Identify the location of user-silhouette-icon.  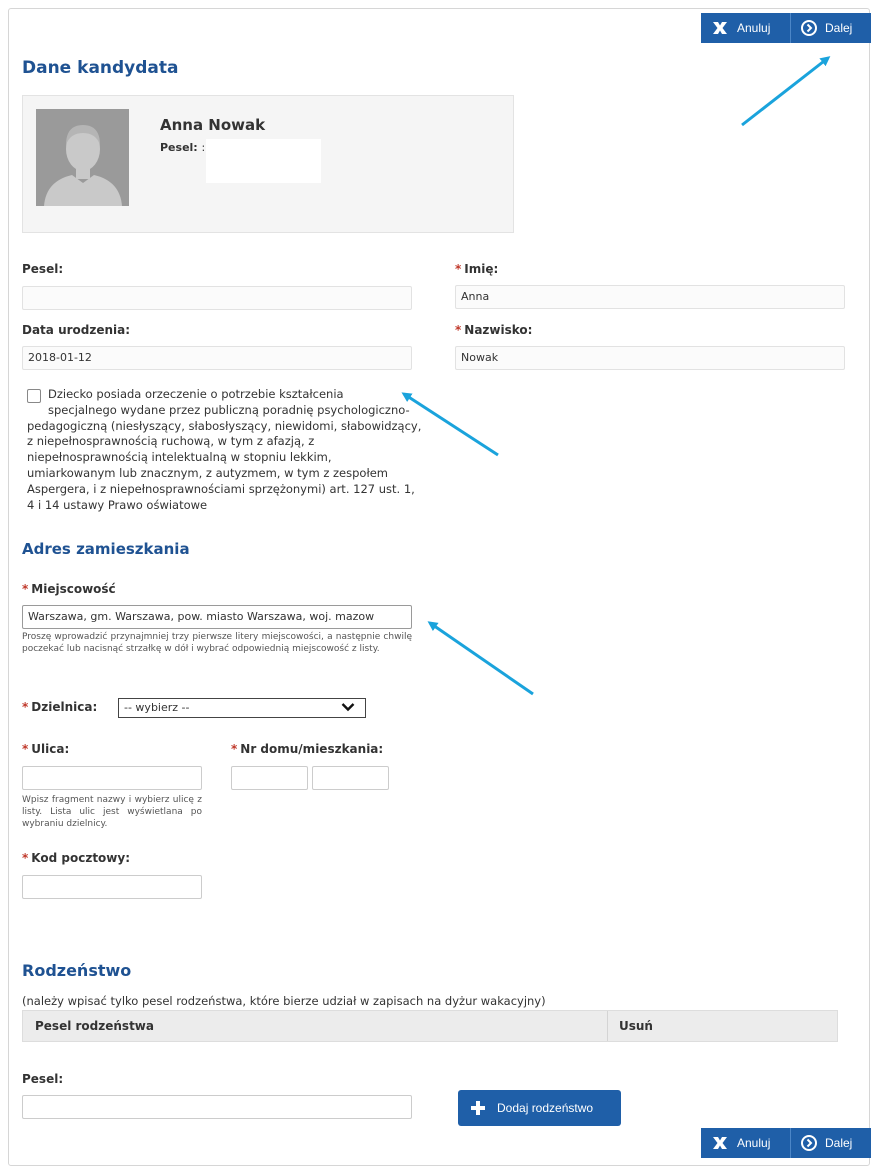
(82, 157).